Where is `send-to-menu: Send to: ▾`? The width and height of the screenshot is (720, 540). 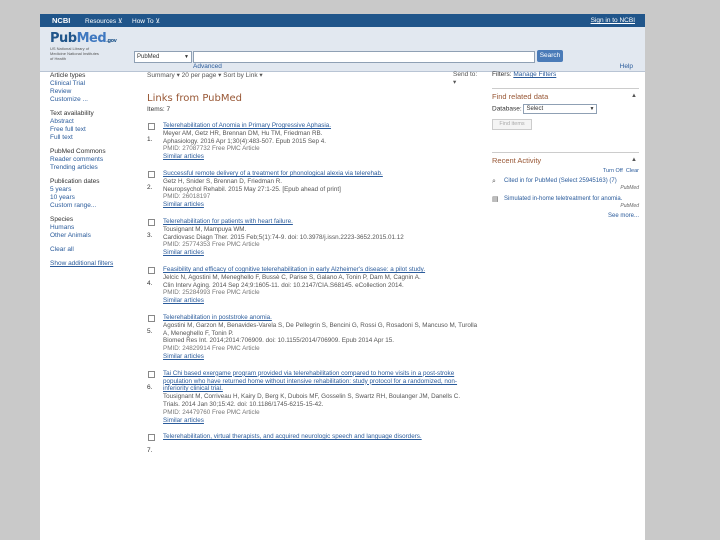 send-to-menu: Send to: ▾ is located at coordinates (467, 78).